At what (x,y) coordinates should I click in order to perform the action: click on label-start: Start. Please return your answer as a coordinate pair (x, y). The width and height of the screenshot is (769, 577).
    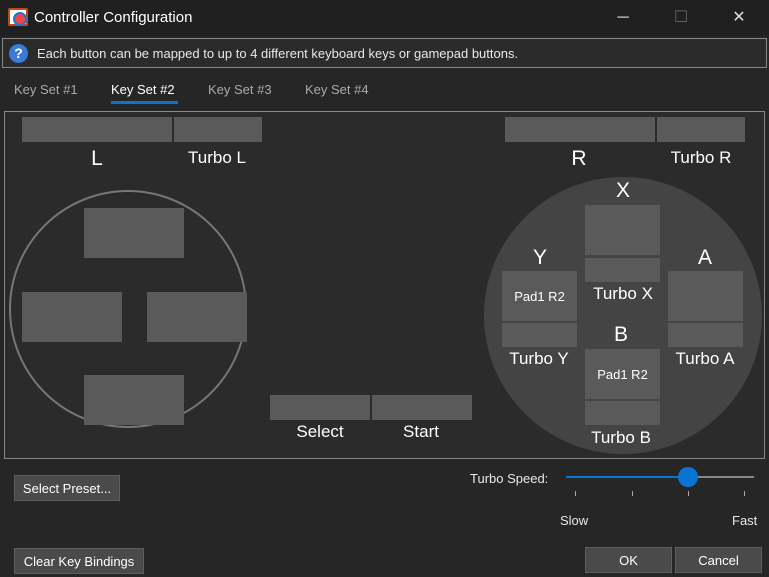
    Looking at the image, I should click on (421, 431).